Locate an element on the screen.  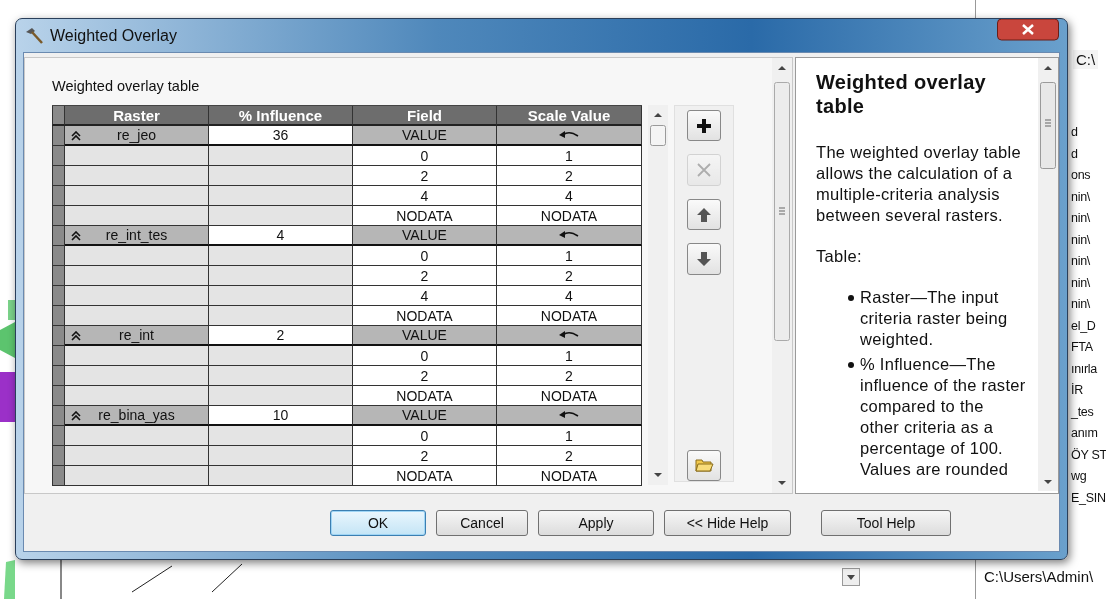
dialog-button: Cancel is located at coordinates (482, 522).